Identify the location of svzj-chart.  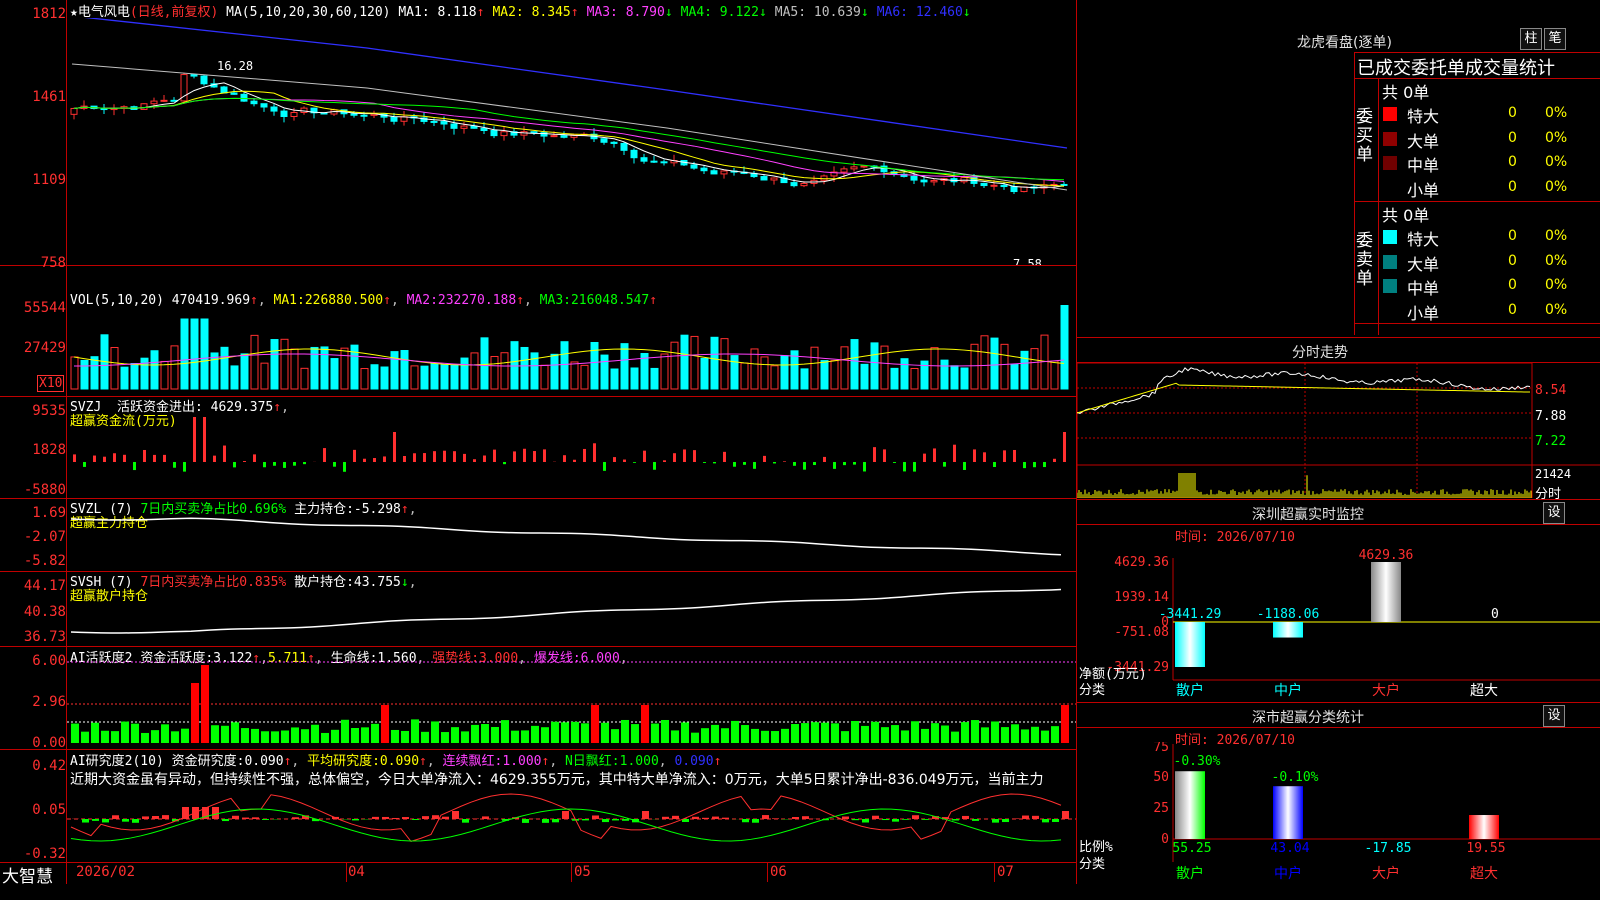
(571, 447).